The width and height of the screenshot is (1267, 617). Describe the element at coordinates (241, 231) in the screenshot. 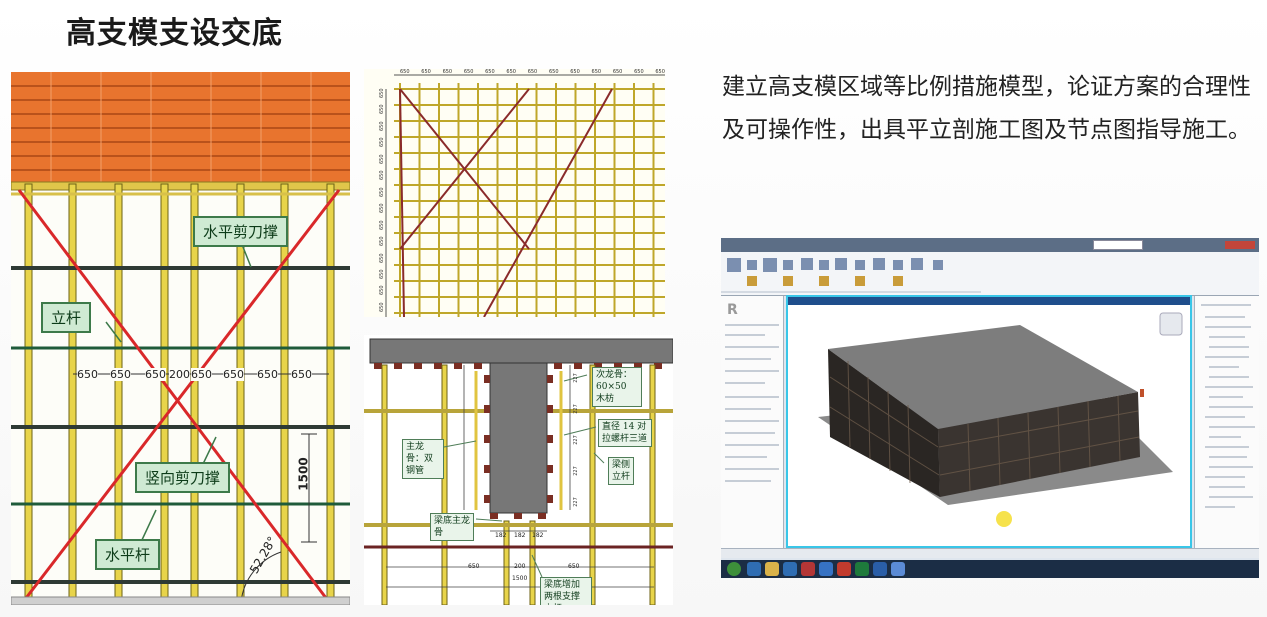

I see `label-horizontal-brace: 水平剪刀撑` at that location.